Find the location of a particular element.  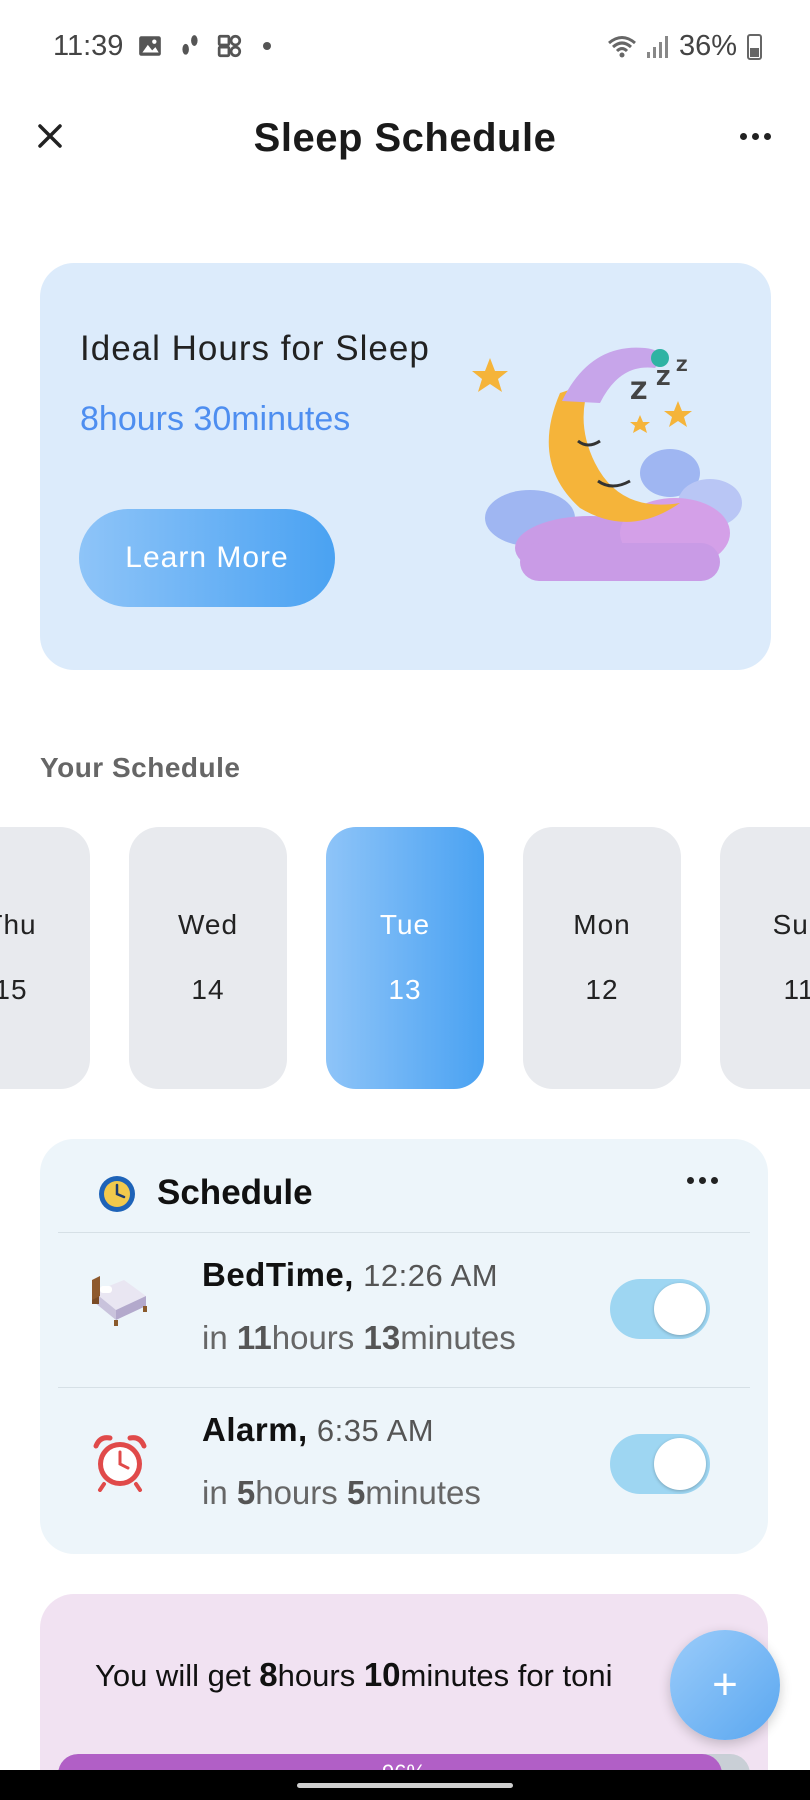

status-icons-right: 36% is located at coordinates (684, 46).